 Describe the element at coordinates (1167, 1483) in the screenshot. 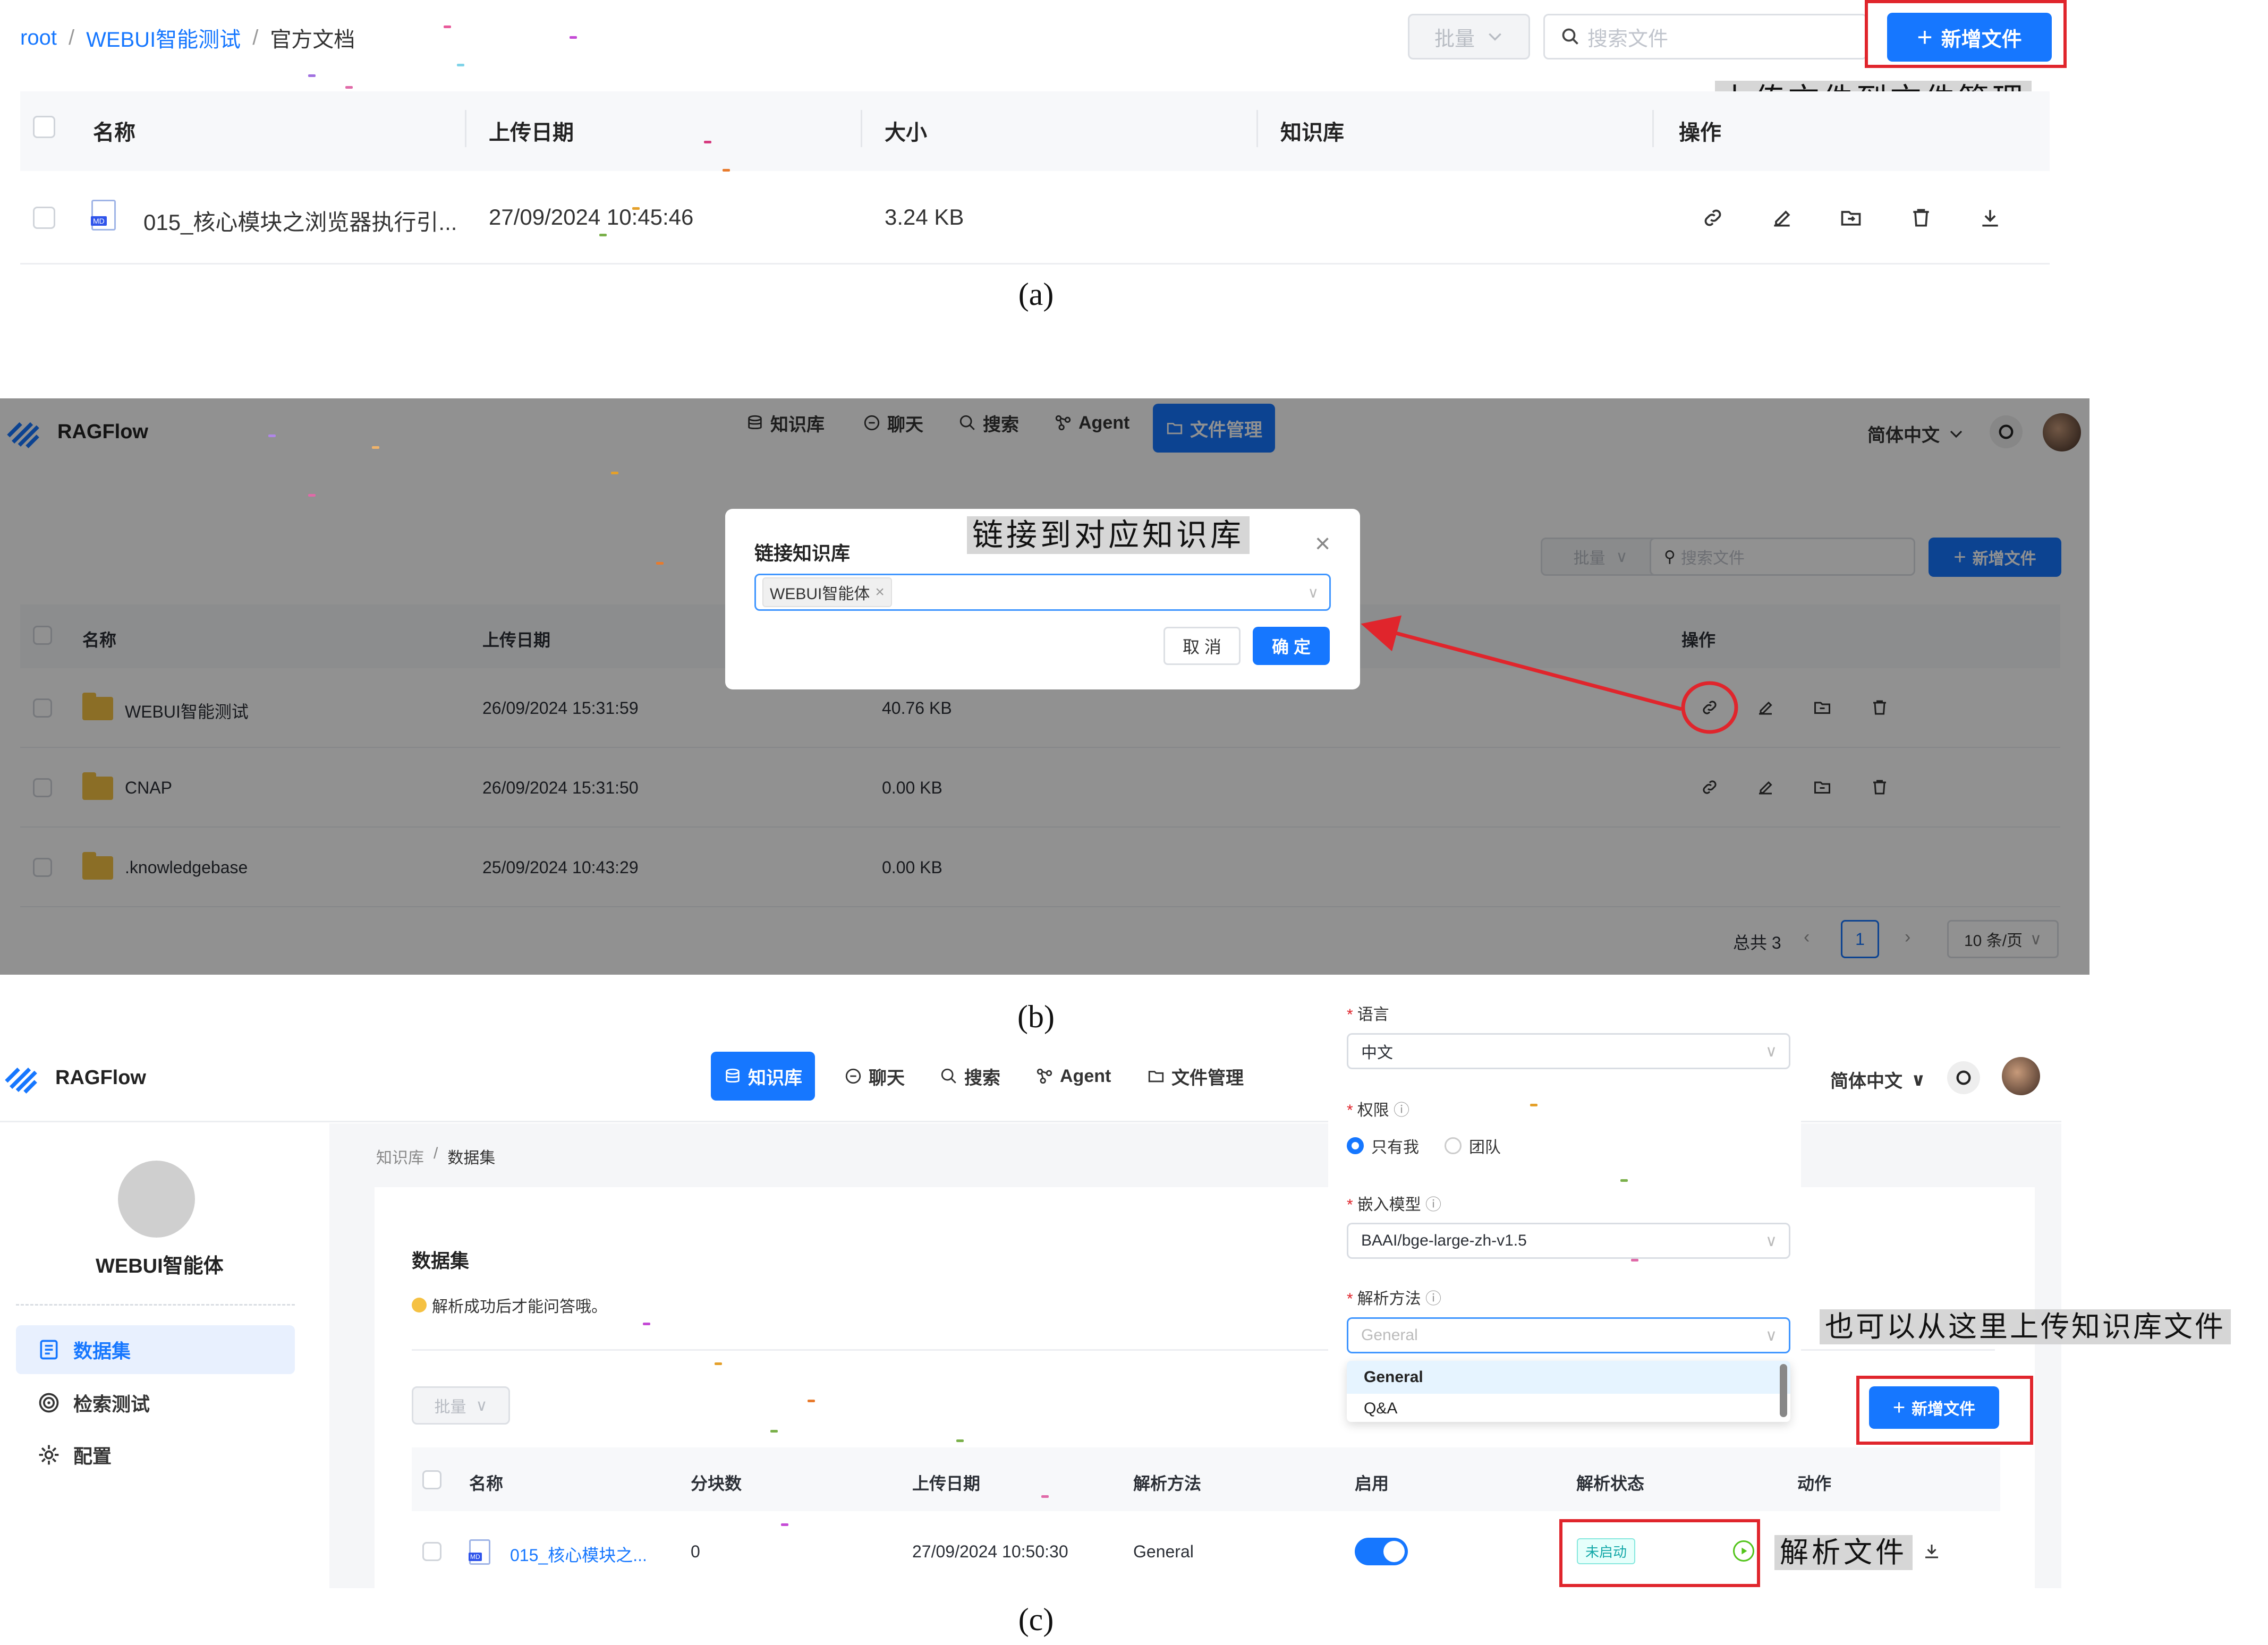

I see `column-header: 解析方法` at that location.